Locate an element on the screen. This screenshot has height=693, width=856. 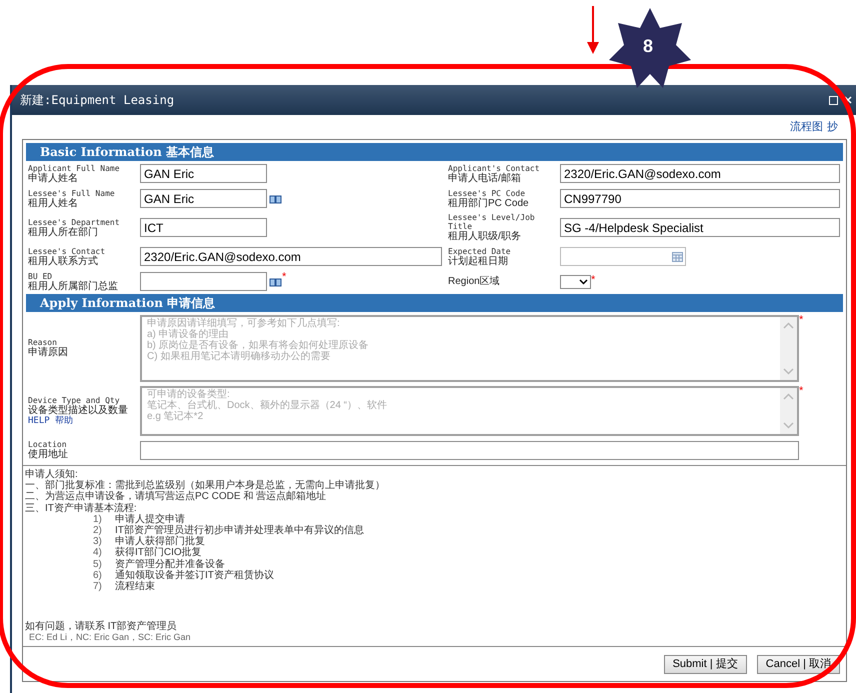
field-label: 租用人所在部门 is located at coordinates (63, 232).